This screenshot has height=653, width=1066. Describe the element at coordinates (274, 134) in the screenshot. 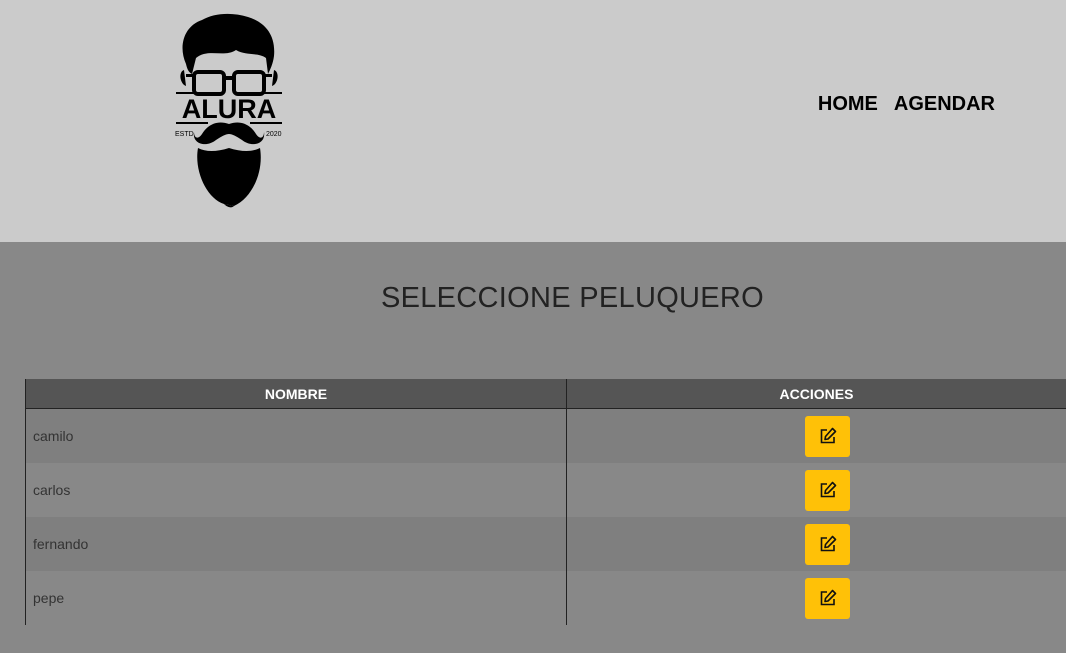

I see `logo-year-text: 2020` at that location.